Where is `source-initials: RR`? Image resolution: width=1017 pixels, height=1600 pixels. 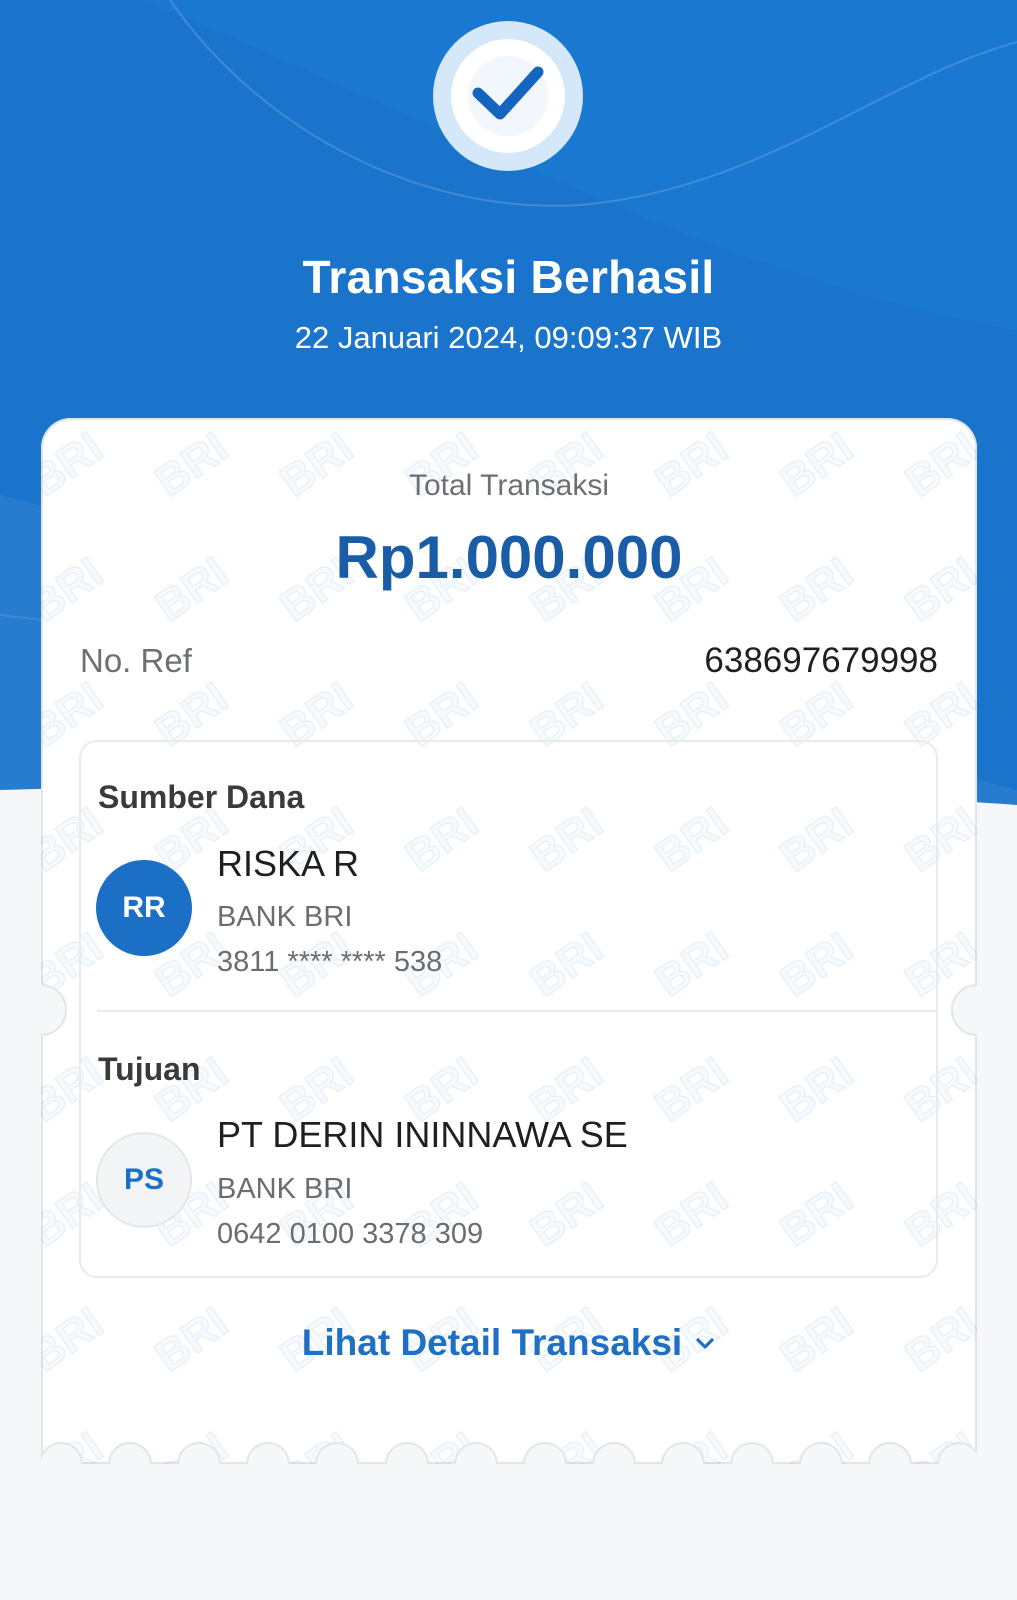
source-initials: RR is located at coordinates (144, 907).